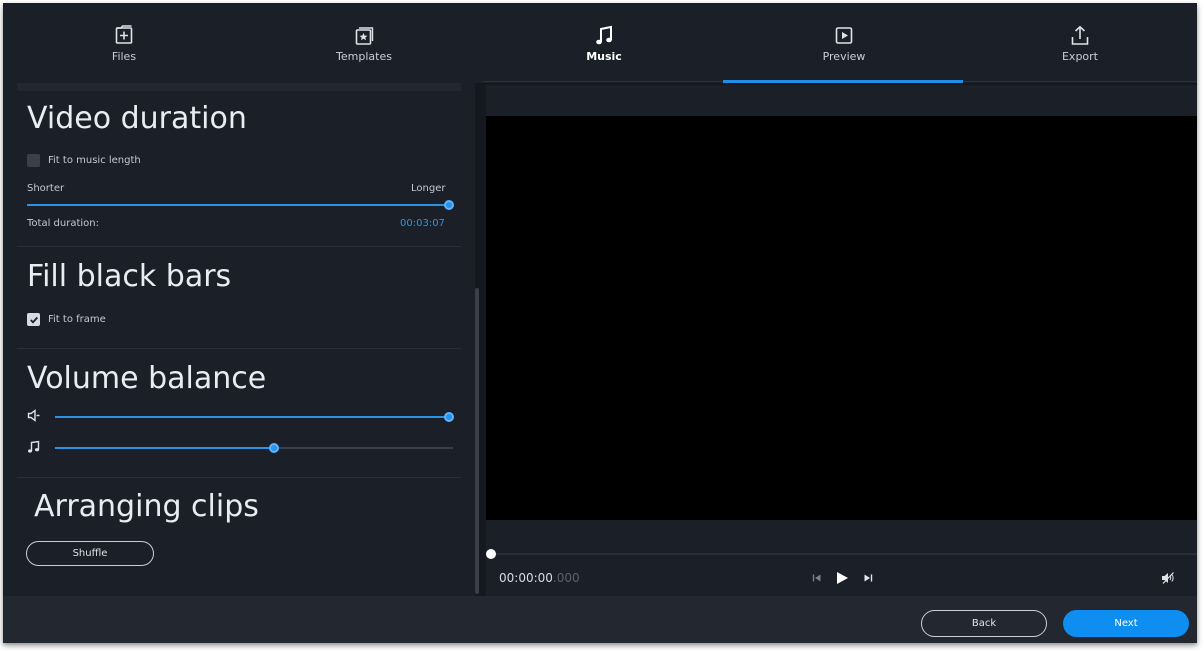 Image resolution: width=1203 pixels, height=650 pixels. I want to click on tab-templates-label: Templates, so click(364, 56).